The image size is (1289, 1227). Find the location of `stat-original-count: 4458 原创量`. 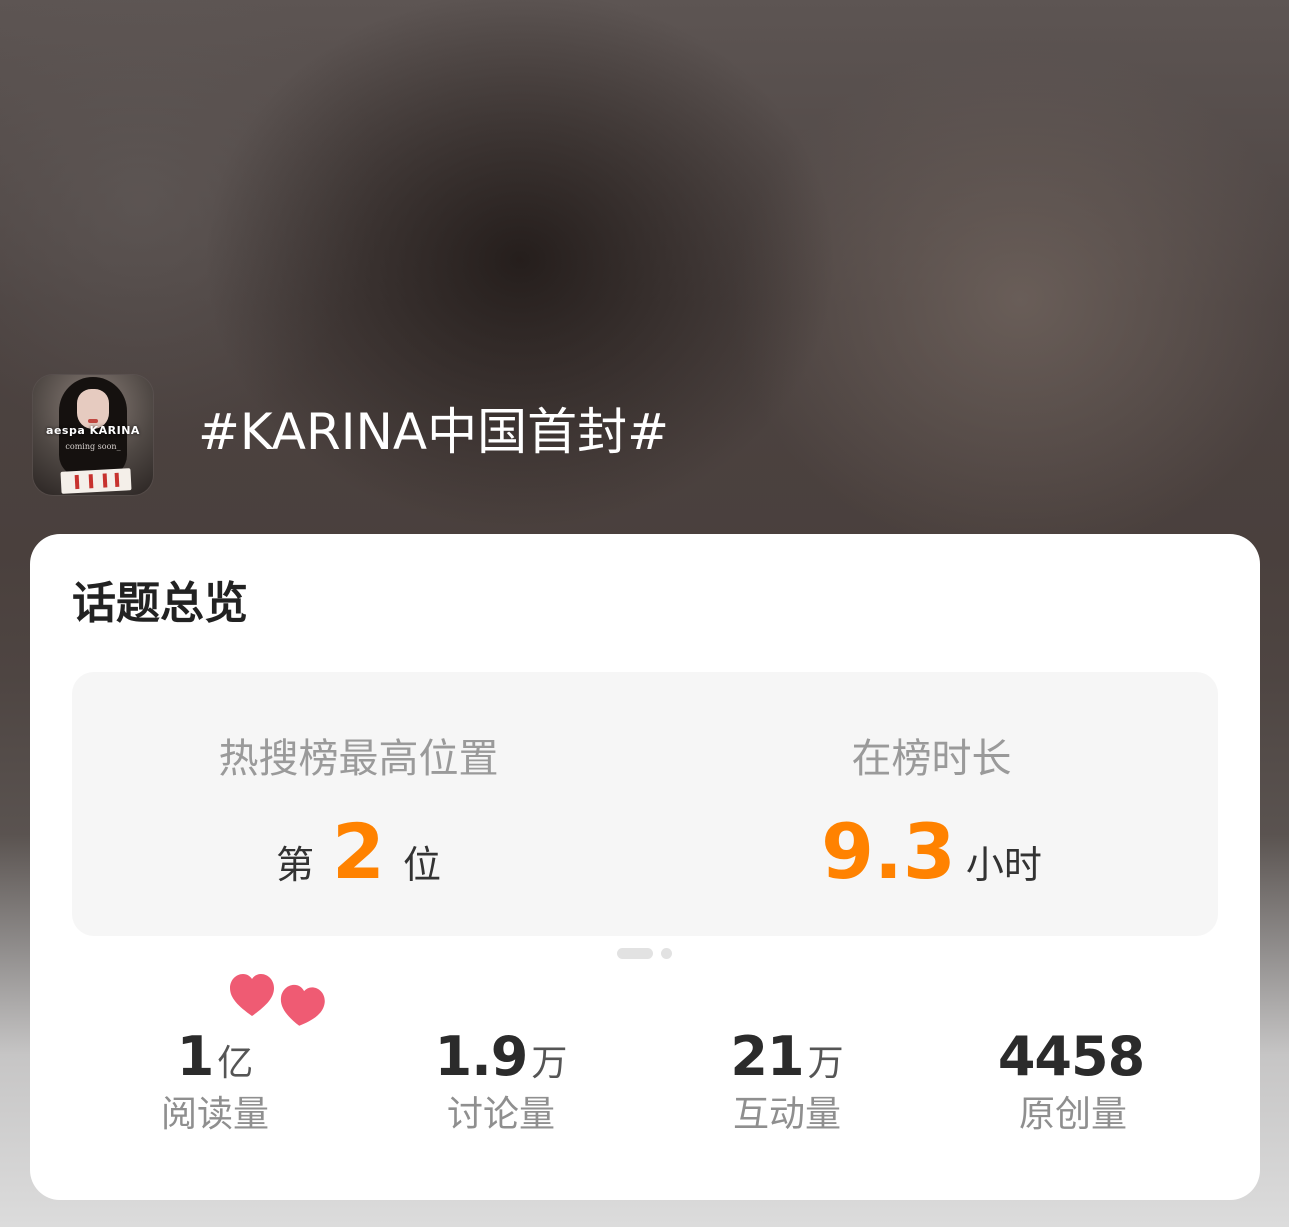

stat-original-count: 4458 原创量 is located at coordinates (1073, 1084).